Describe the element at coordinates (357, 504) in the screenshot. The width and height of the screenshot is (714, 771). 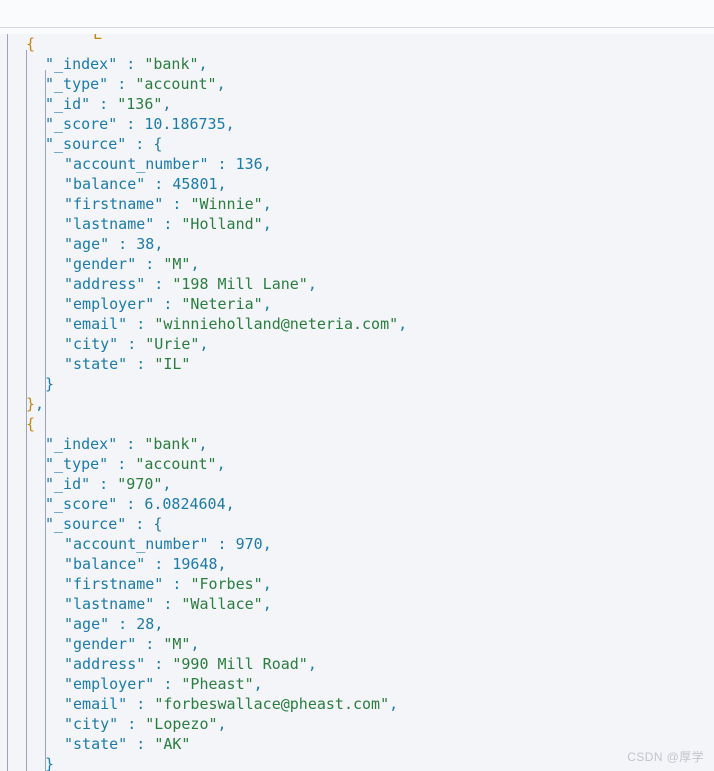
I see `code-line: "_score" : 6.0824604,` at that location.